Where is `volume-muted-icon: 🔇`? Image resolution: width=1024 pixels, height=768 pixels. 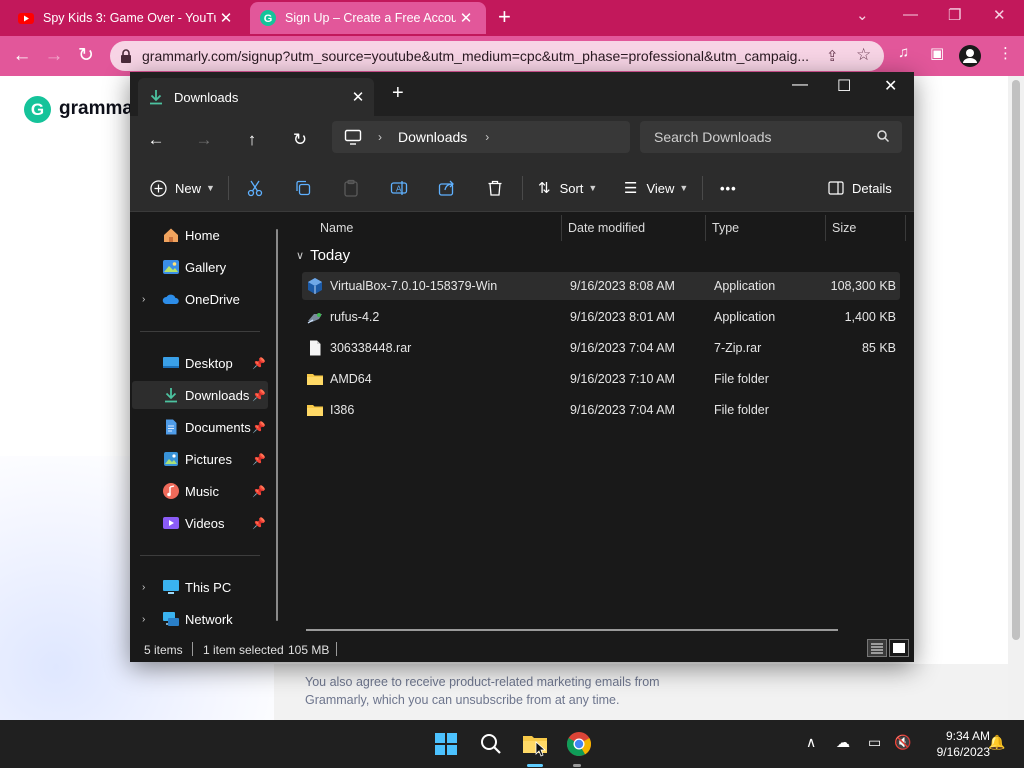
volume-muted-icon: 🔇 is located at coordinates (902, 742).